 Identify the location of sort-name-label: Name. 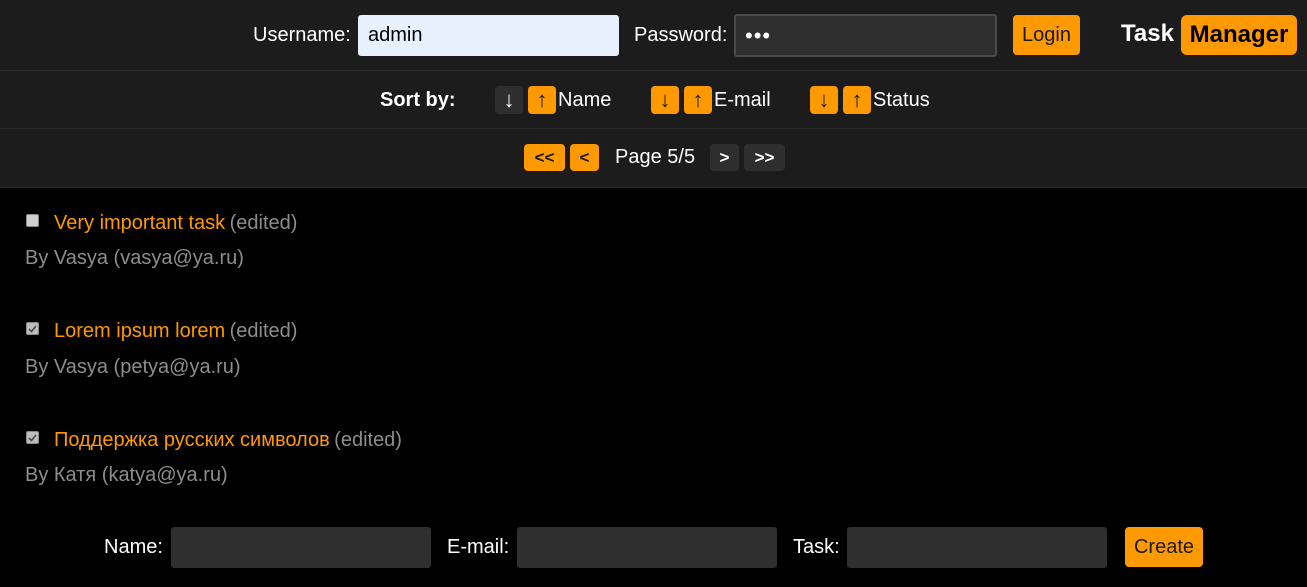
(585, 100).